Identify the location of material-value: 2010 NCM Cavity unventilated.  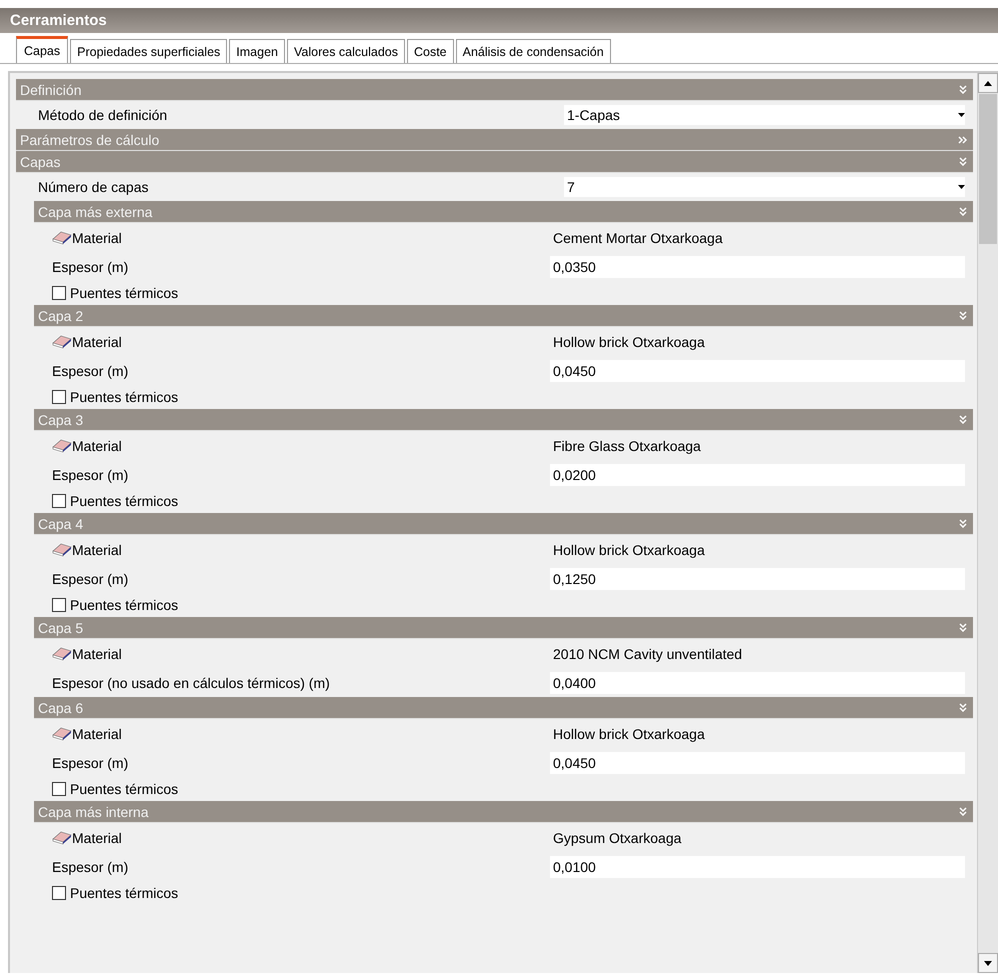
(648, 654).